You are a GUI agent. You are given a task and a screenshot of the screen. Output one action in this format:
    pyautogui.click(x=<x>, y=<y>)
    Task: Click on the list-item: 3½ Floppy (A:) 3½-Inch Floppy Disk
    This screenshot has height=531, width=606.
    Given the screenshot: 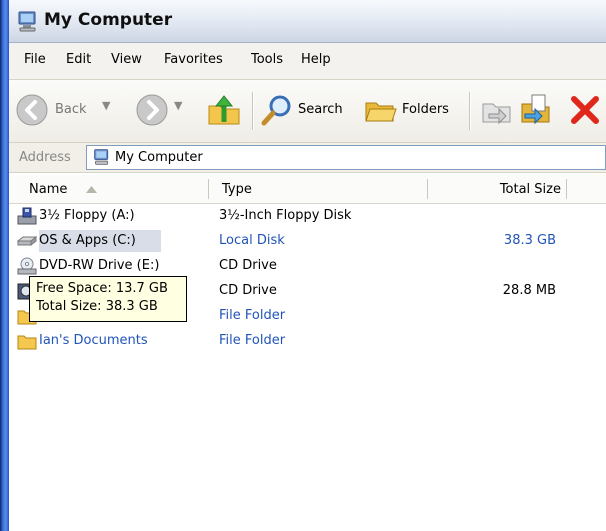 What is the action you would take?
    pyautogui.click(x=307, y=216)
    